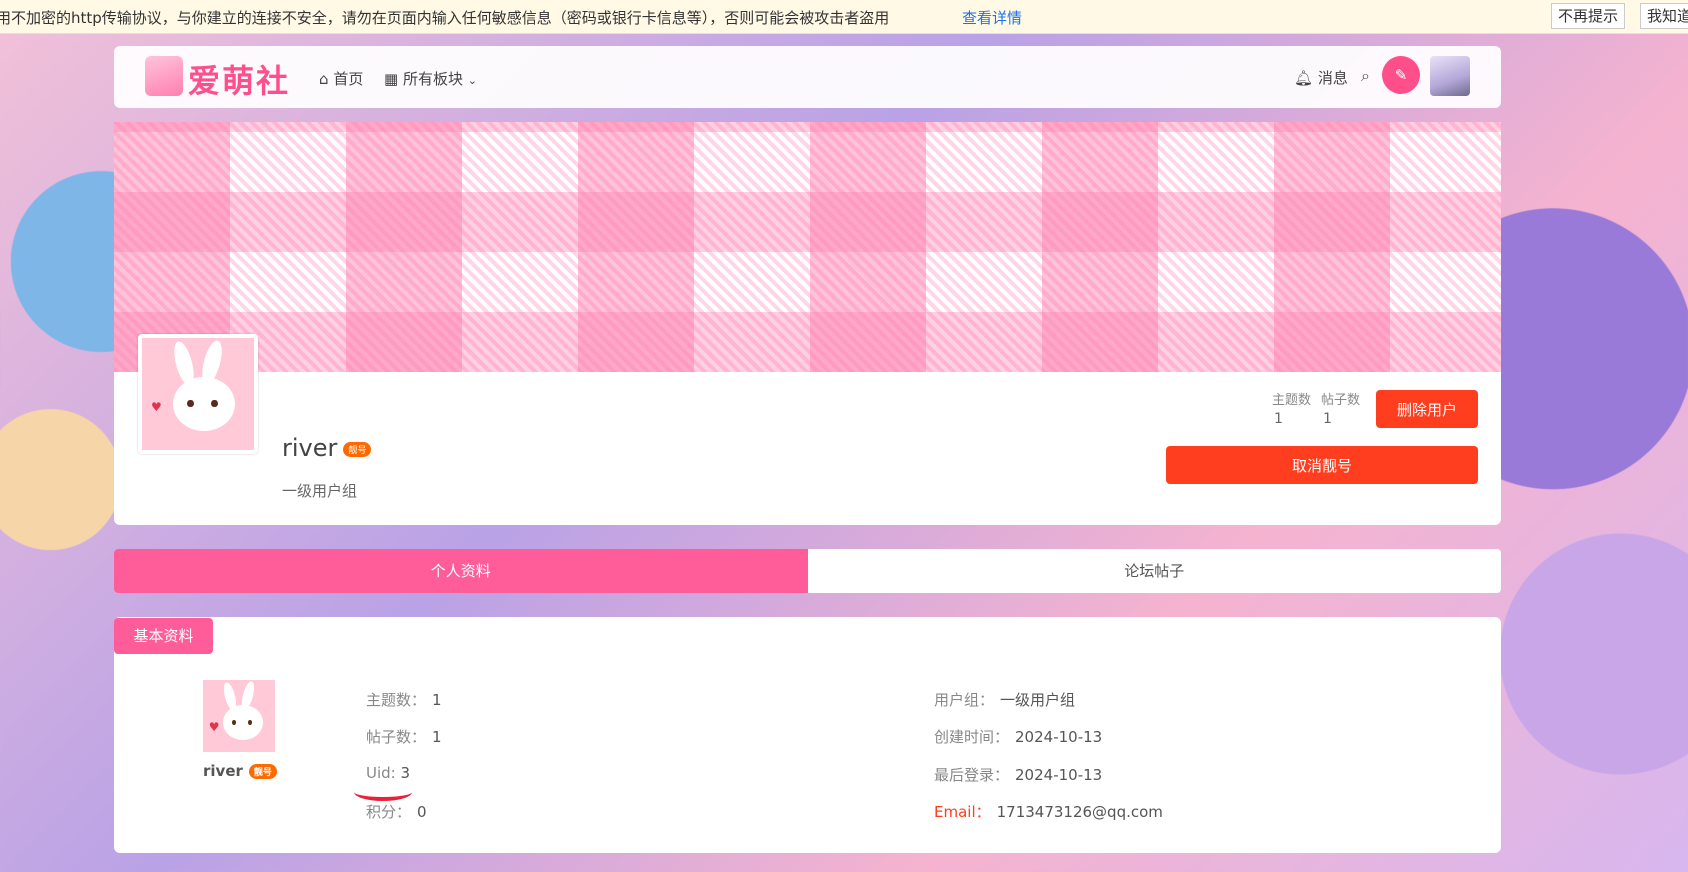 The height and width of the screenshot is (872, 1688). What do you see at coordinates (164, 76) in the screenshot?
I see `logo-icon` at bounding box center [164, 76].